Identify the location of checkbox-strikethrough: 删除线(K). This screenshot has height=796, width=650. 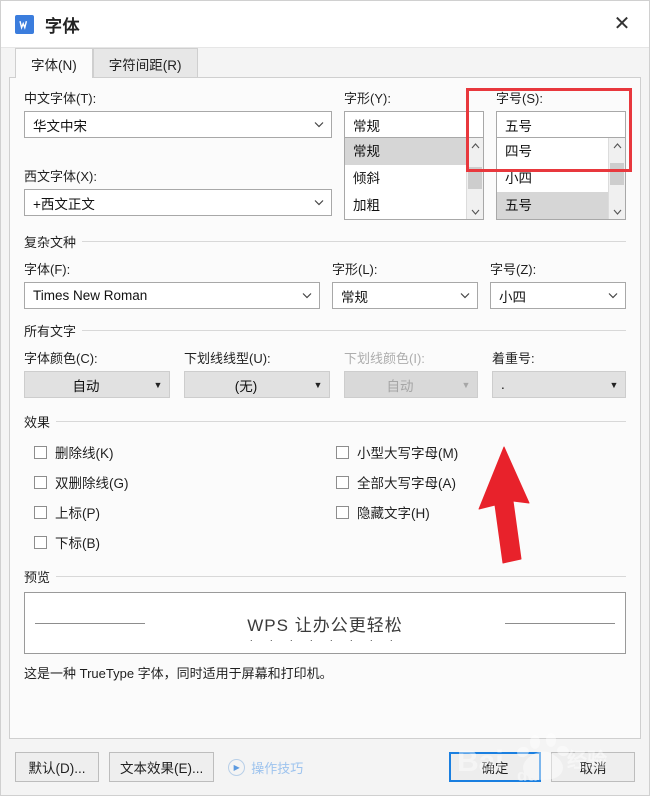
(179, 452).